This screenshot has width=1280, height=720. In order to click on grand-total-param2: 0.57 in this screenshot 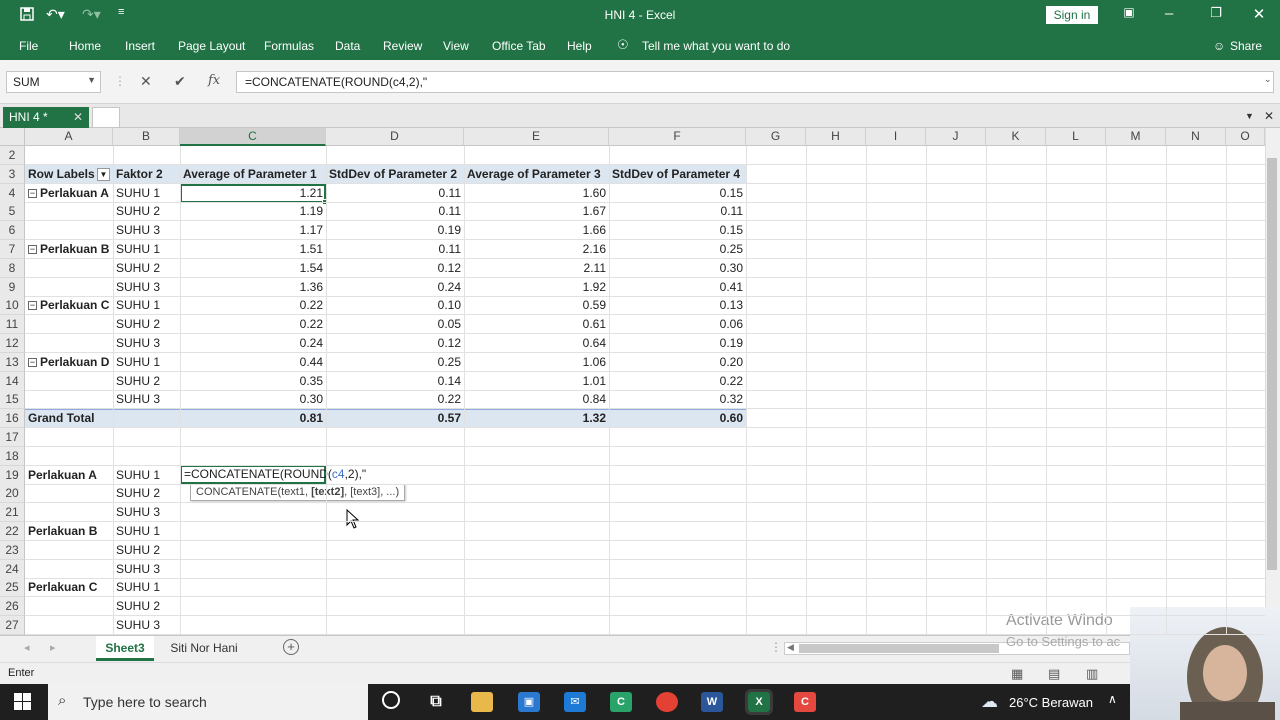, I will do `click(395, 418)`.